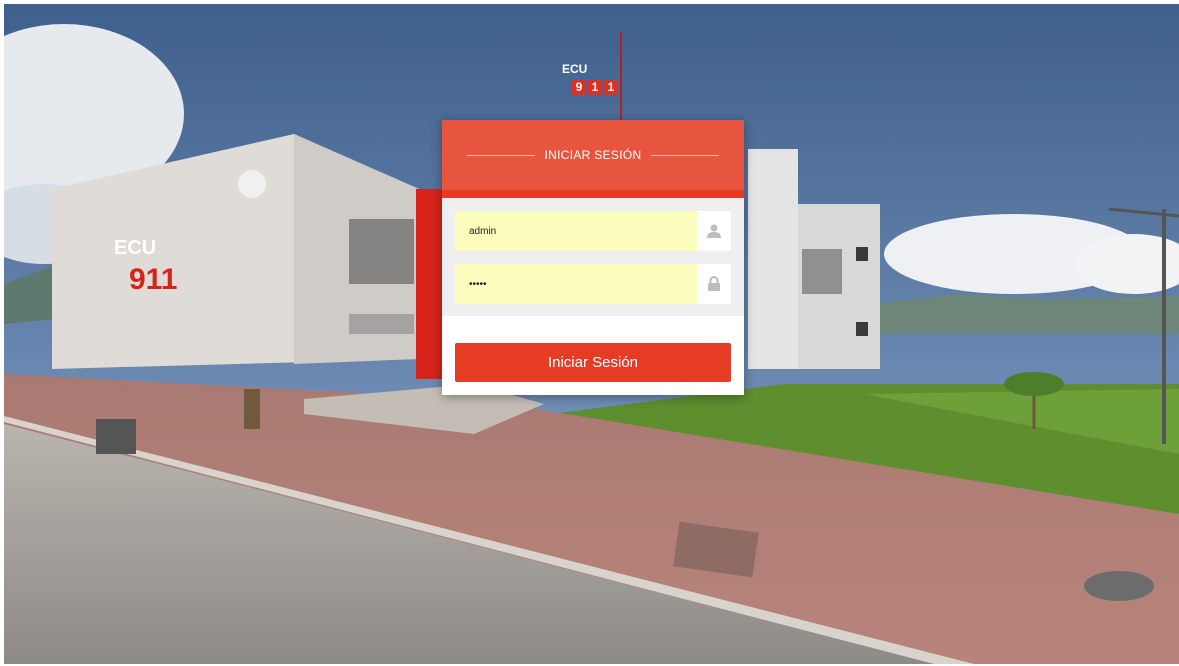  Describe the element at coordinates (576, 231) in the screenshot. I see `username-input` at that location.